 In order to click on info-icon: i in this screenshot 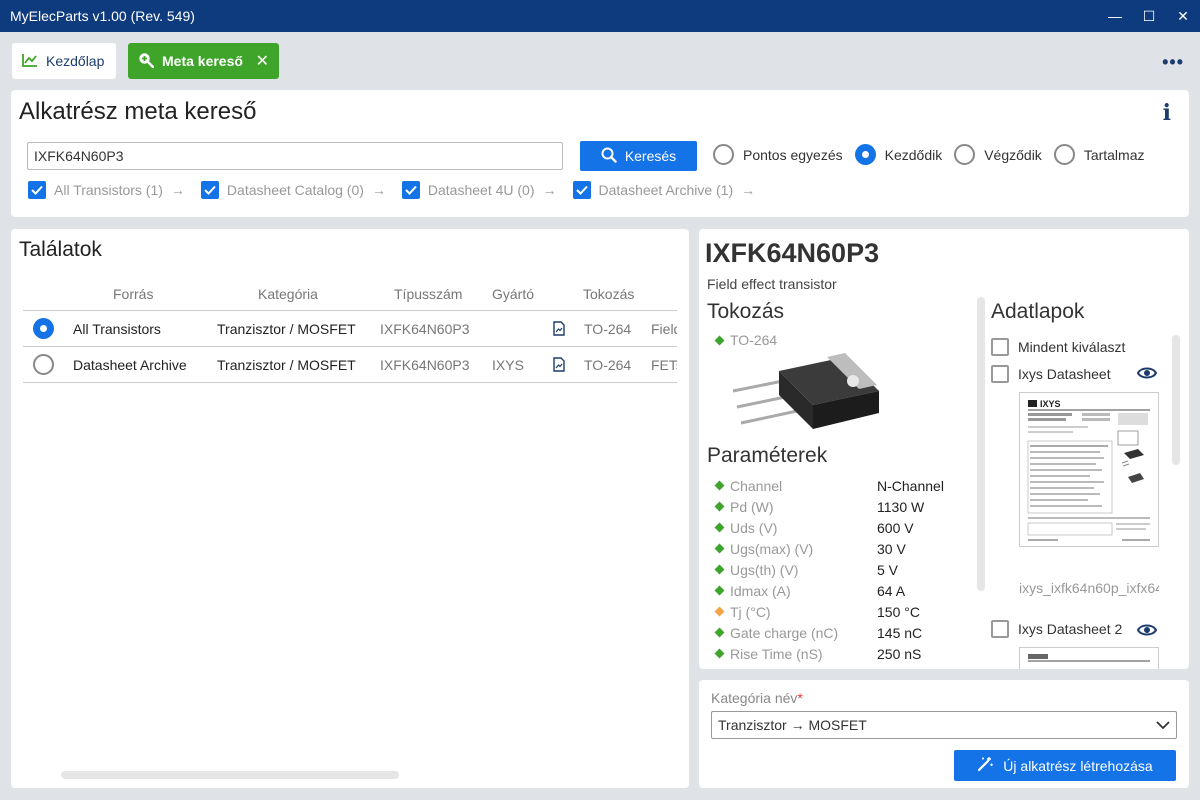, I will do `click(1167, 113)`.